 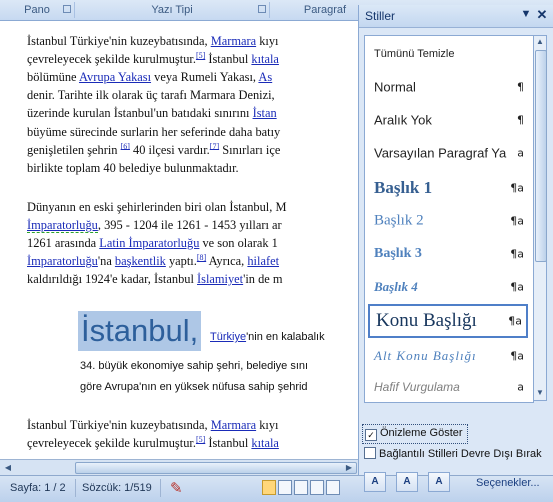 I want to click on style-item: Başlık 3 ¶a, so click(x=448, y=254).